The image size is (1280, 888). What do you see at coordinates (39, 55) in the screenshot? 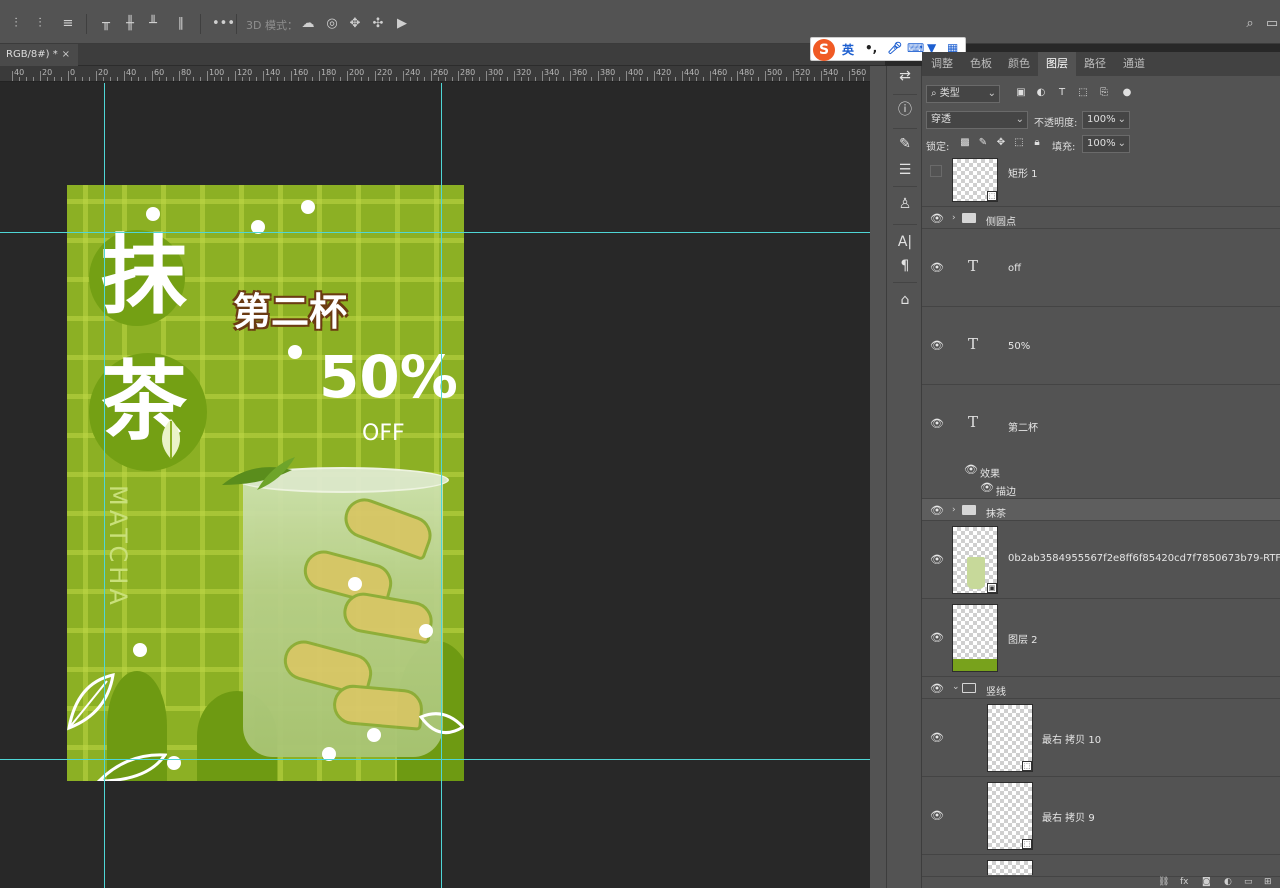
I see `document-tab: RGB/8#) * ×` at bounding box center [39, 55].